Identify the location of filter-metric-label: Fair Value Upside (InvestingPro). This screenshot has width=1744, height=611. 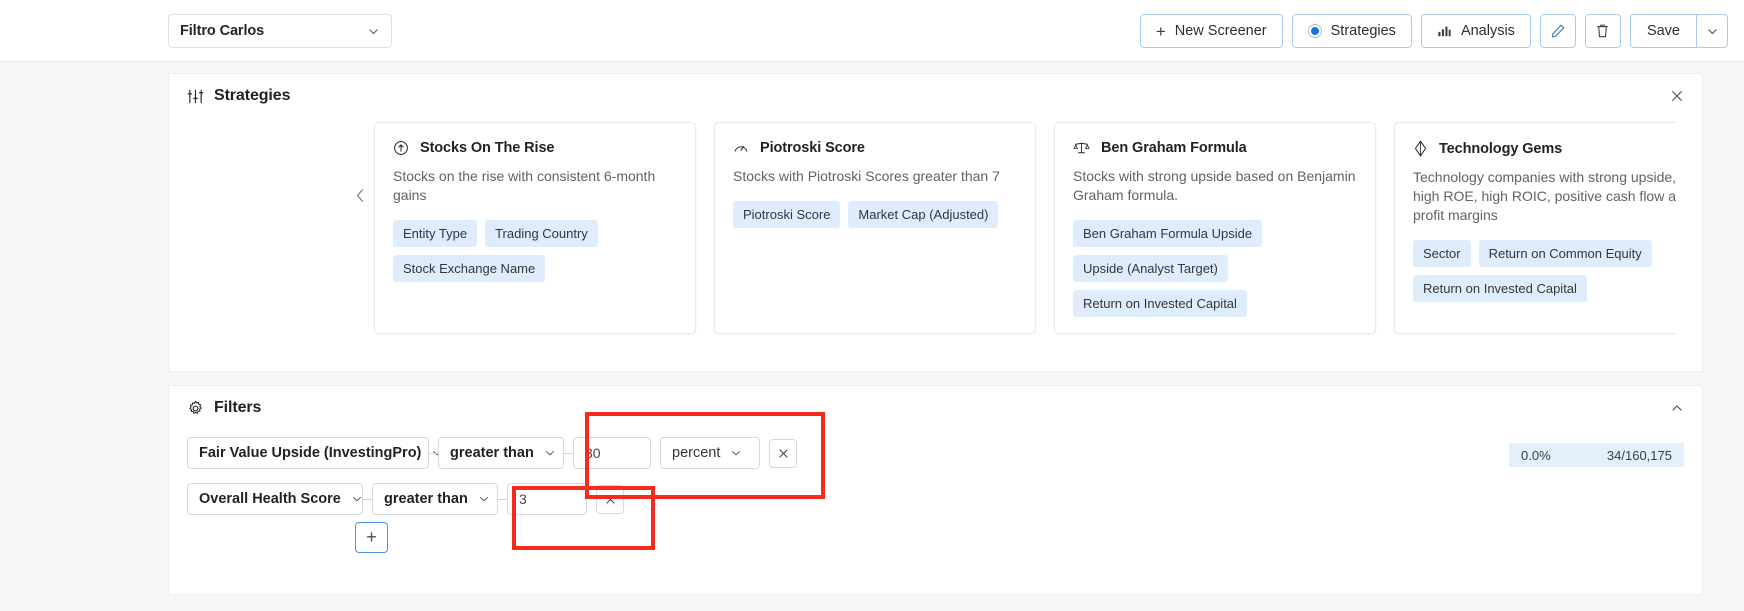
(310, 453).